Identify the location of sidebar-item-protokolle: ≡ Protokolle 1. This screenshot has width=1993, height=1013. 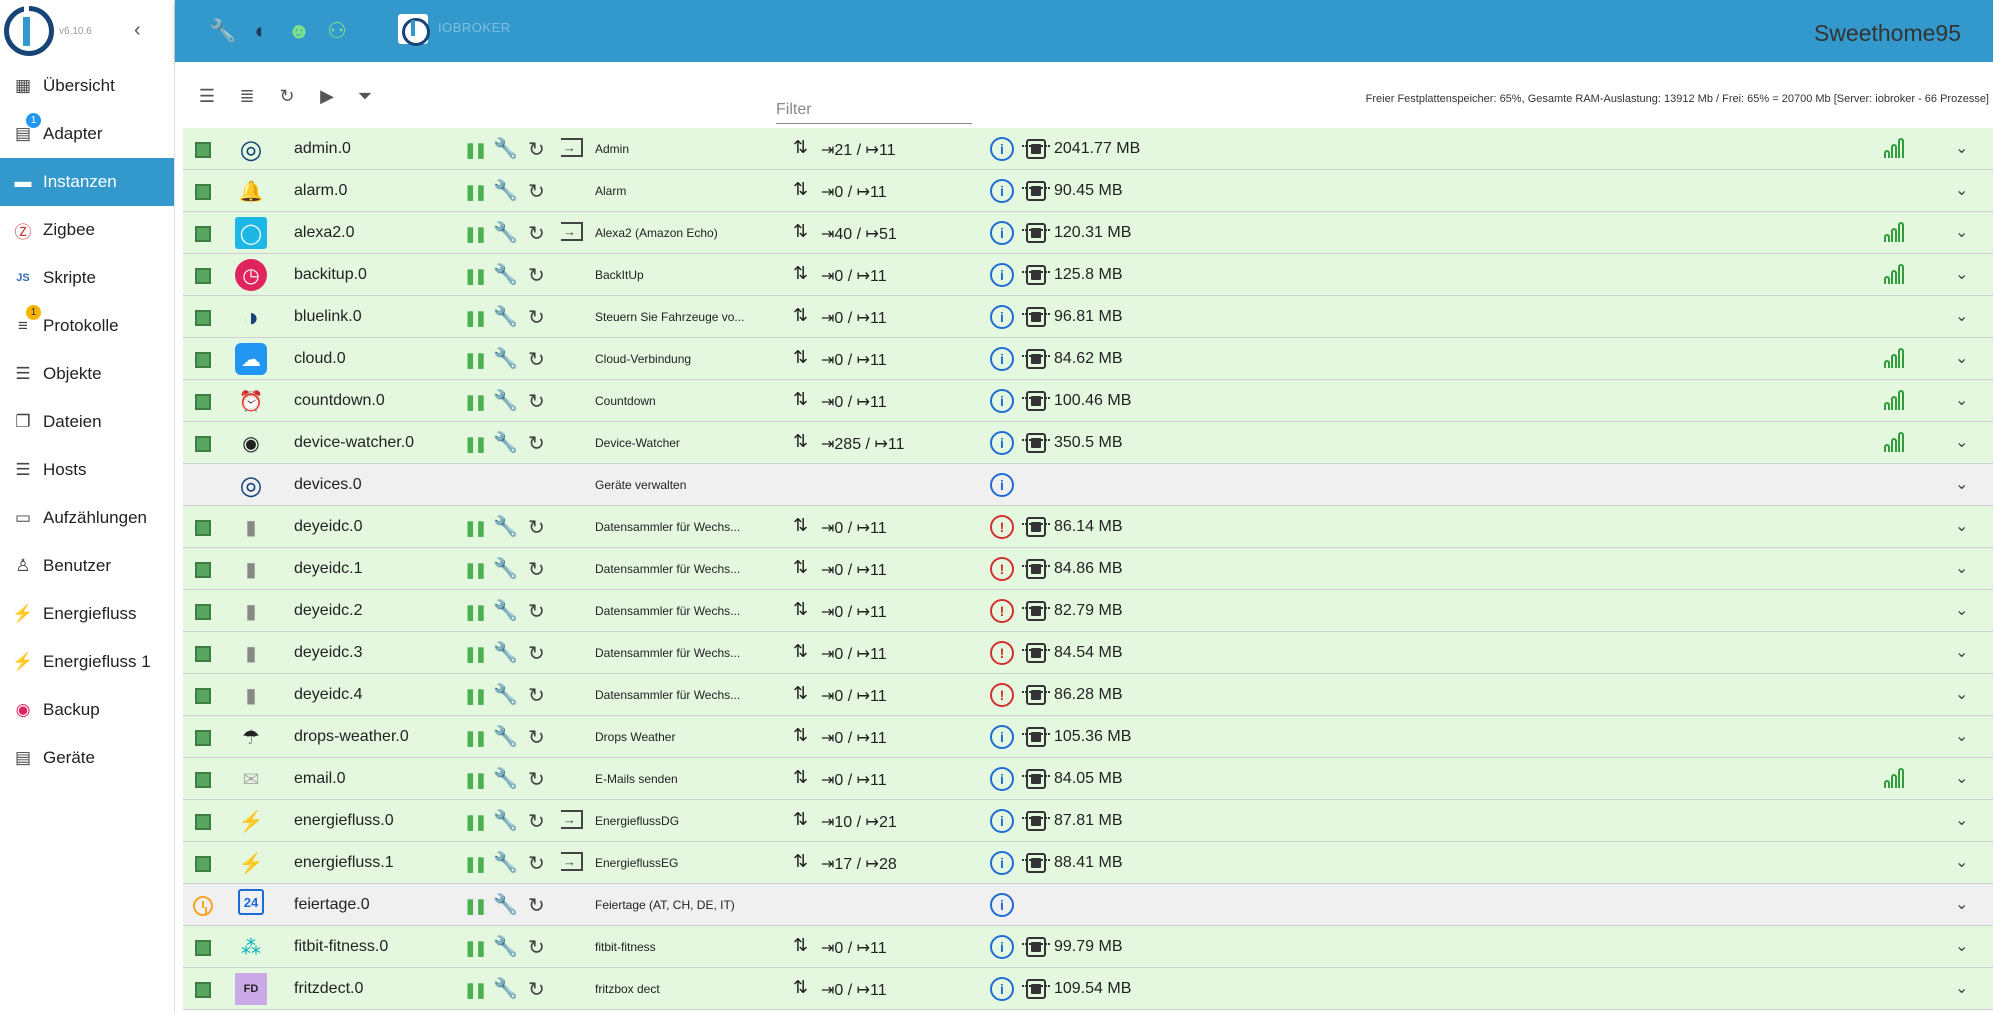
(87, 326).